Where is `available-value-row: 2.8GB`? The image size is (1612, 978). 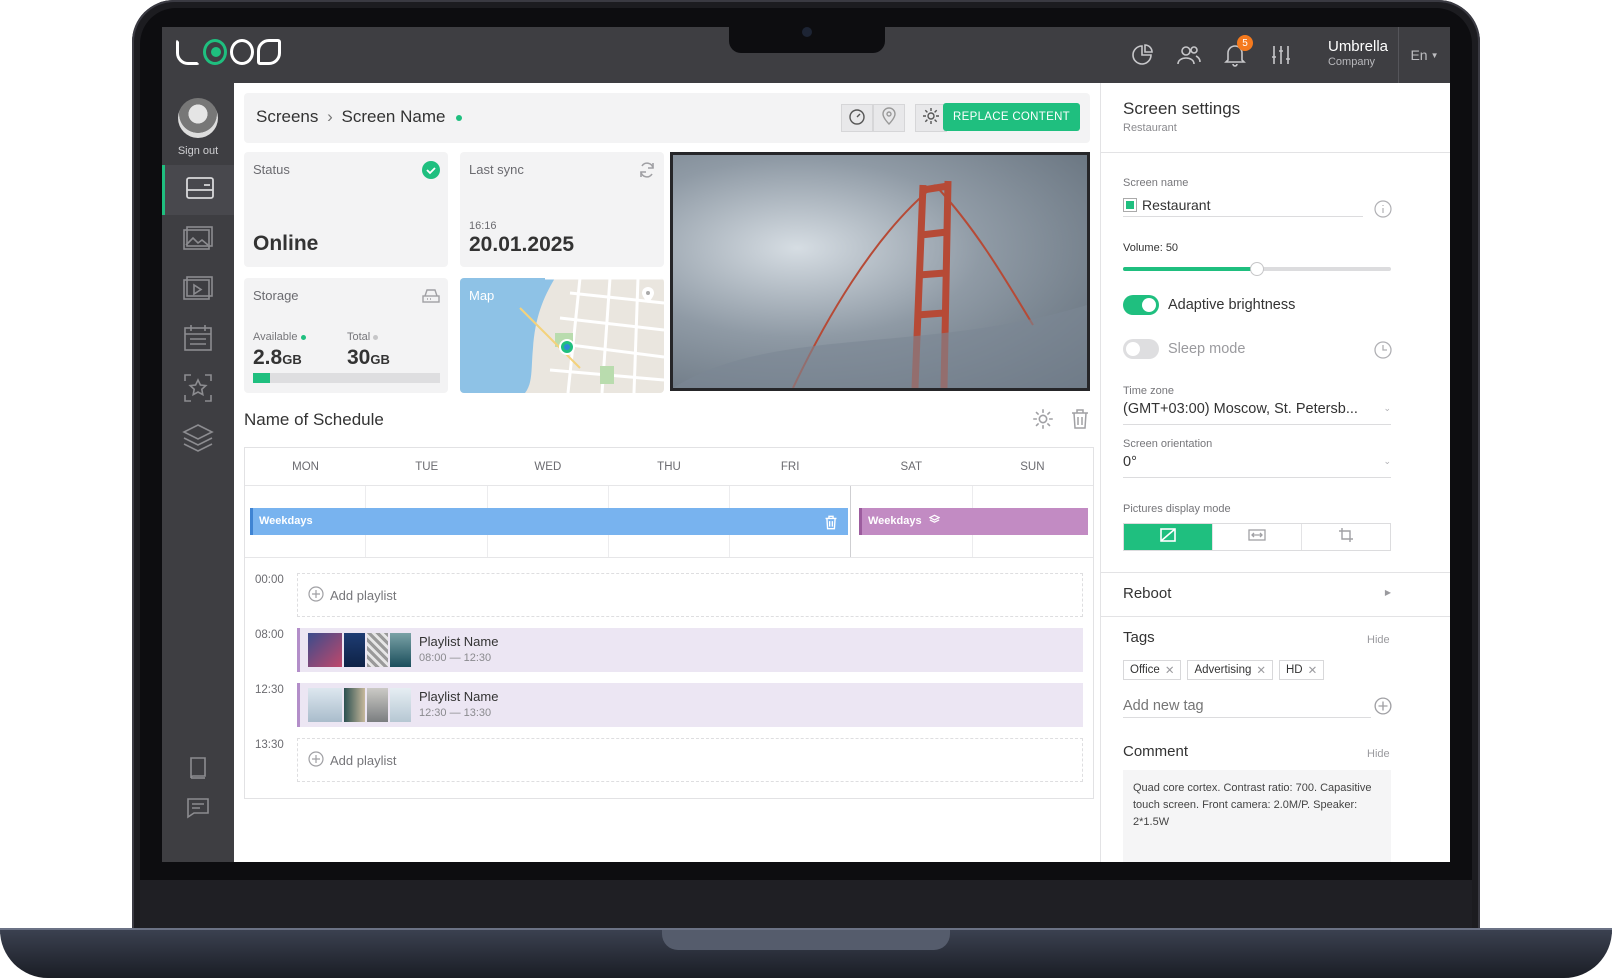 available-value-row: 2.8GB is located at coordinates (277, 358).